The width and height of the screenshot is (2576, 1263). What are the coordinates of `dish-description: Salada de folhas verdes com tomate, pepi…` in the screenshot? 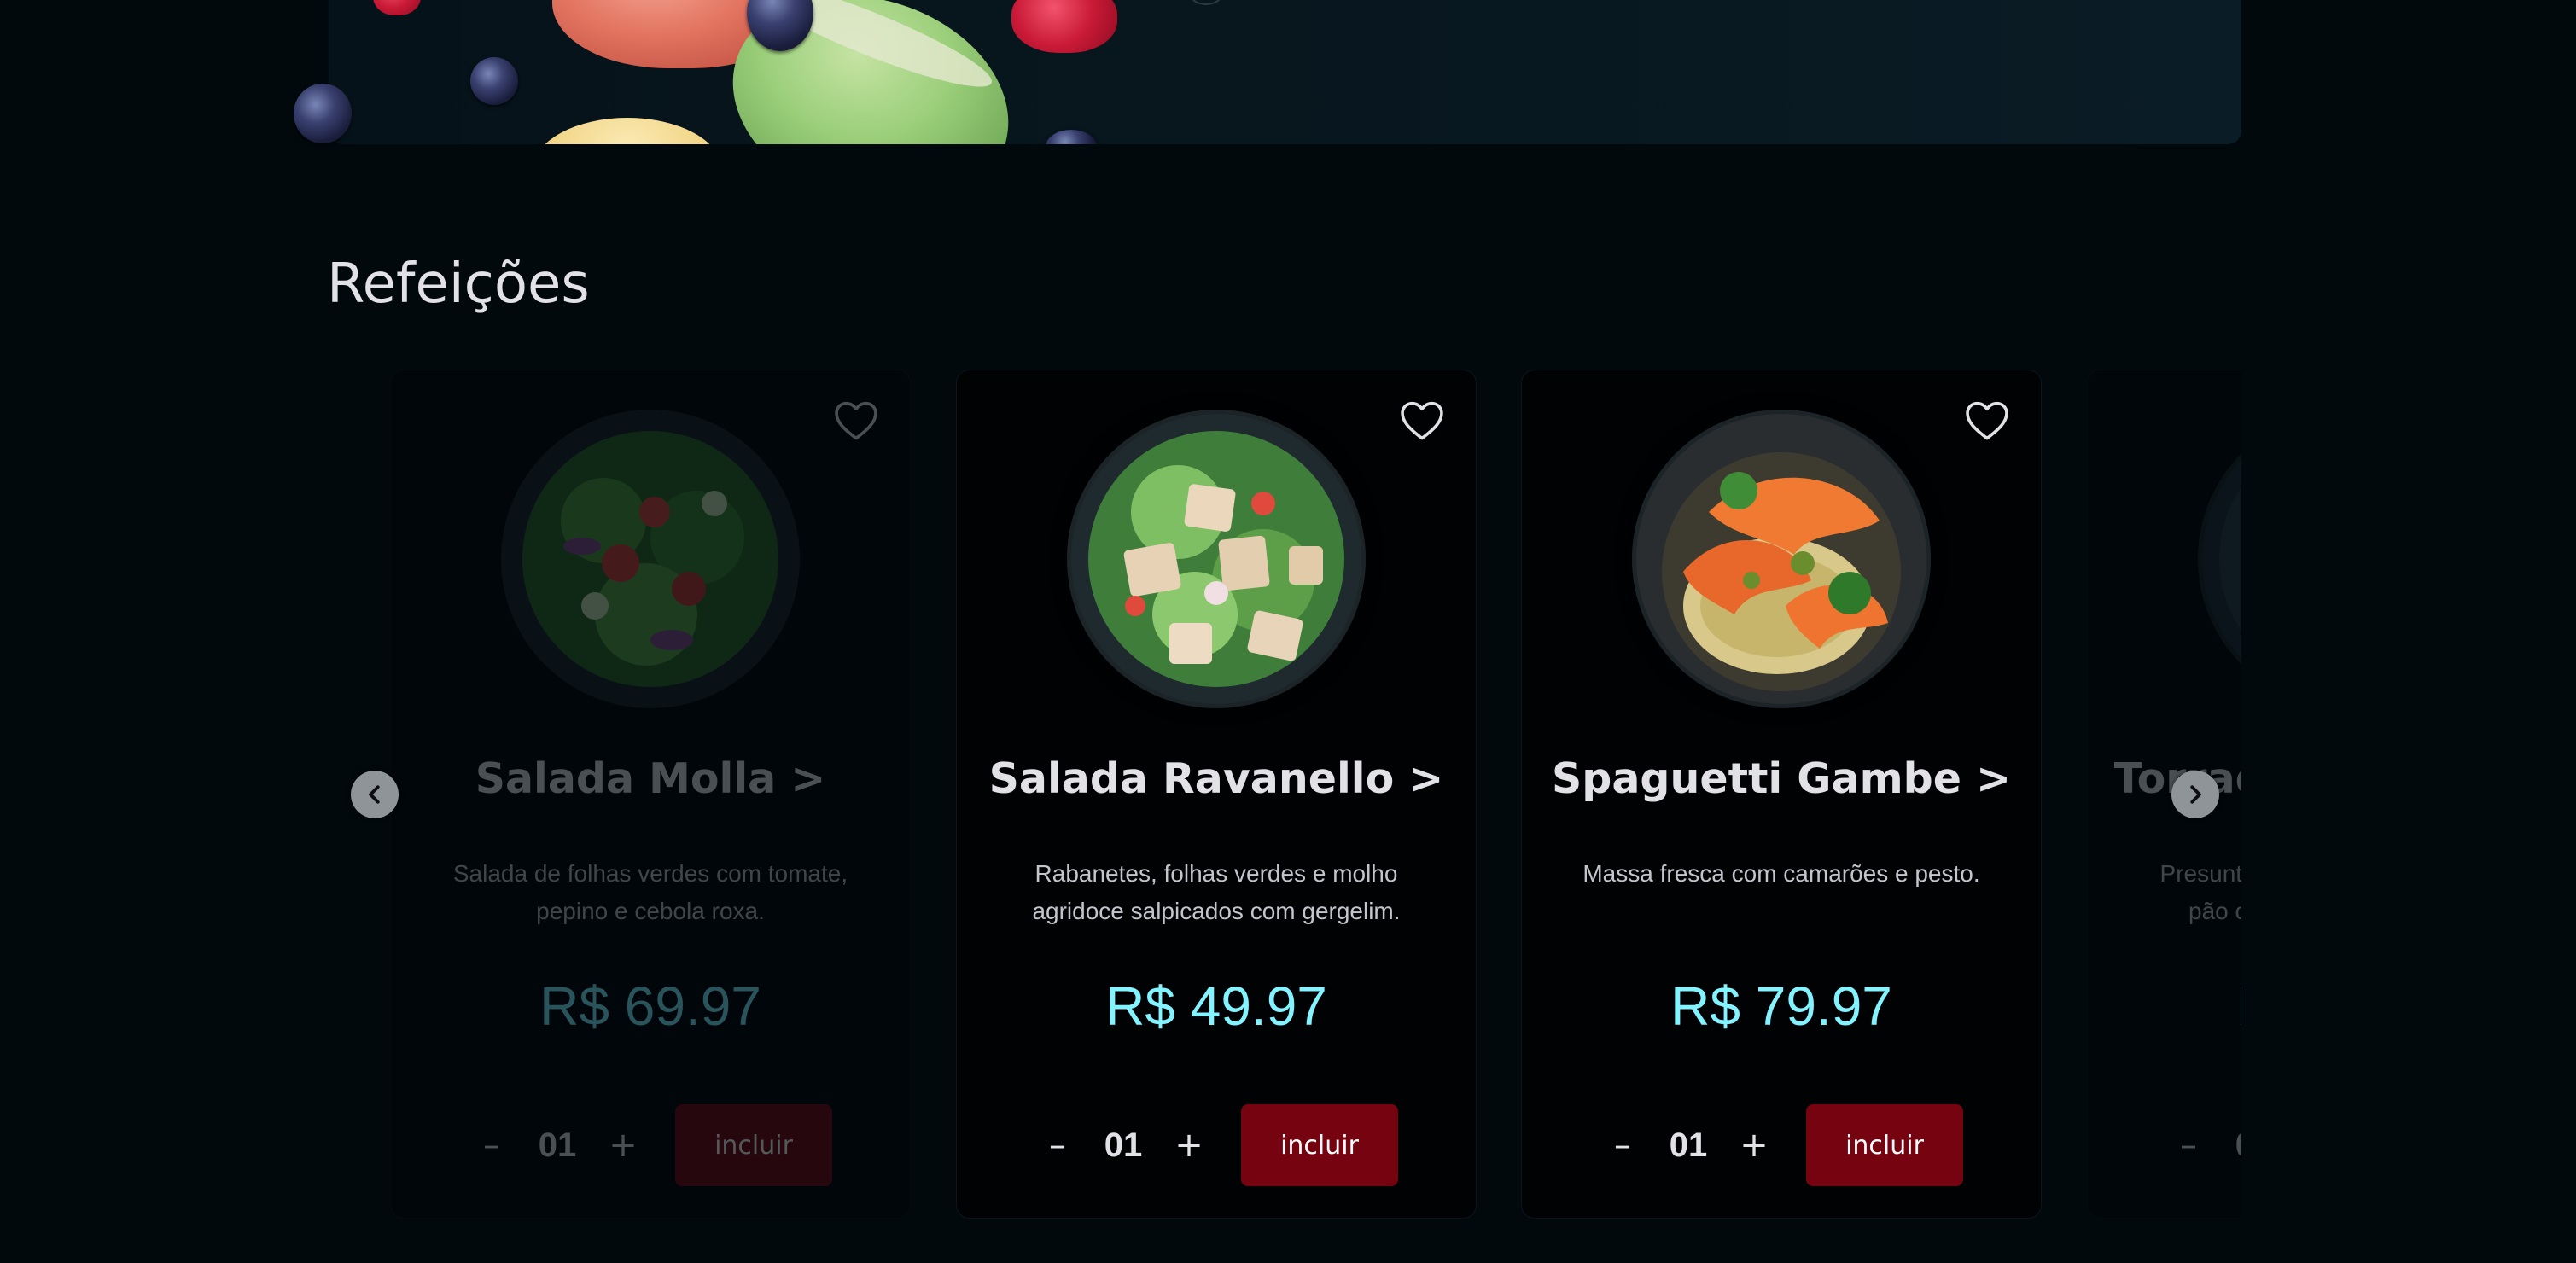 It's located at (650, 892).